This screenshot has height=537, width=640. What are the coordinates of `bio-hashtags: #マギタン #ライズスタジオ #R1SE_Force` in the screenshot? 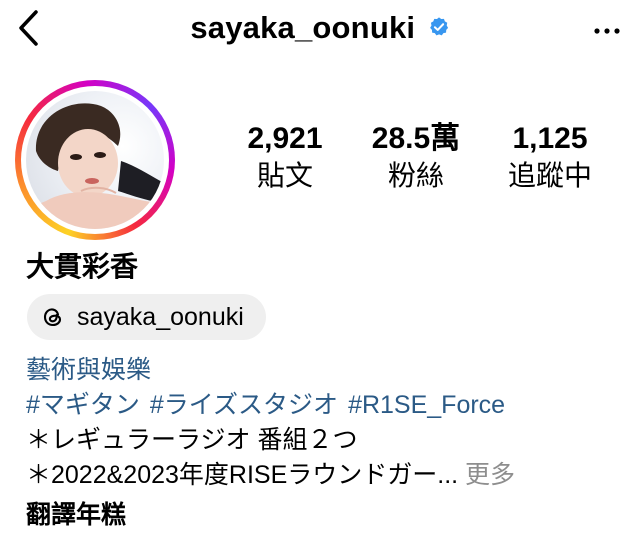 It's located at (270, 405).